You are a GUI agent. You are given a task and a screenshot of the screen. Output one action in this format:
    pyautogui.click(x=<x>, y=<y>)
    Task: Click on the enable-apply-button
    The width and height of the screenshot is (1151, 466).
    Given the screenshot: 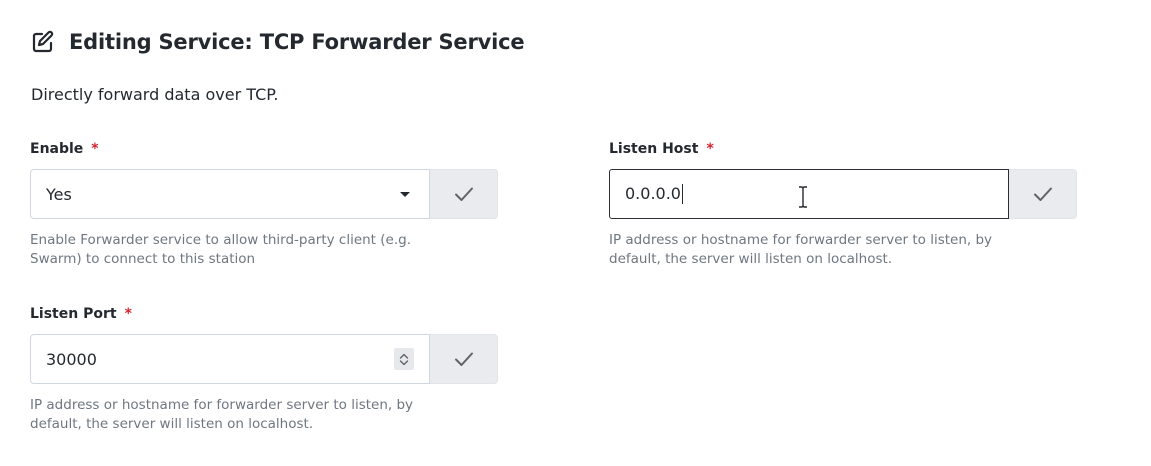 What is the action you would take?
    pyautogui.click(x=464, y=194)
    